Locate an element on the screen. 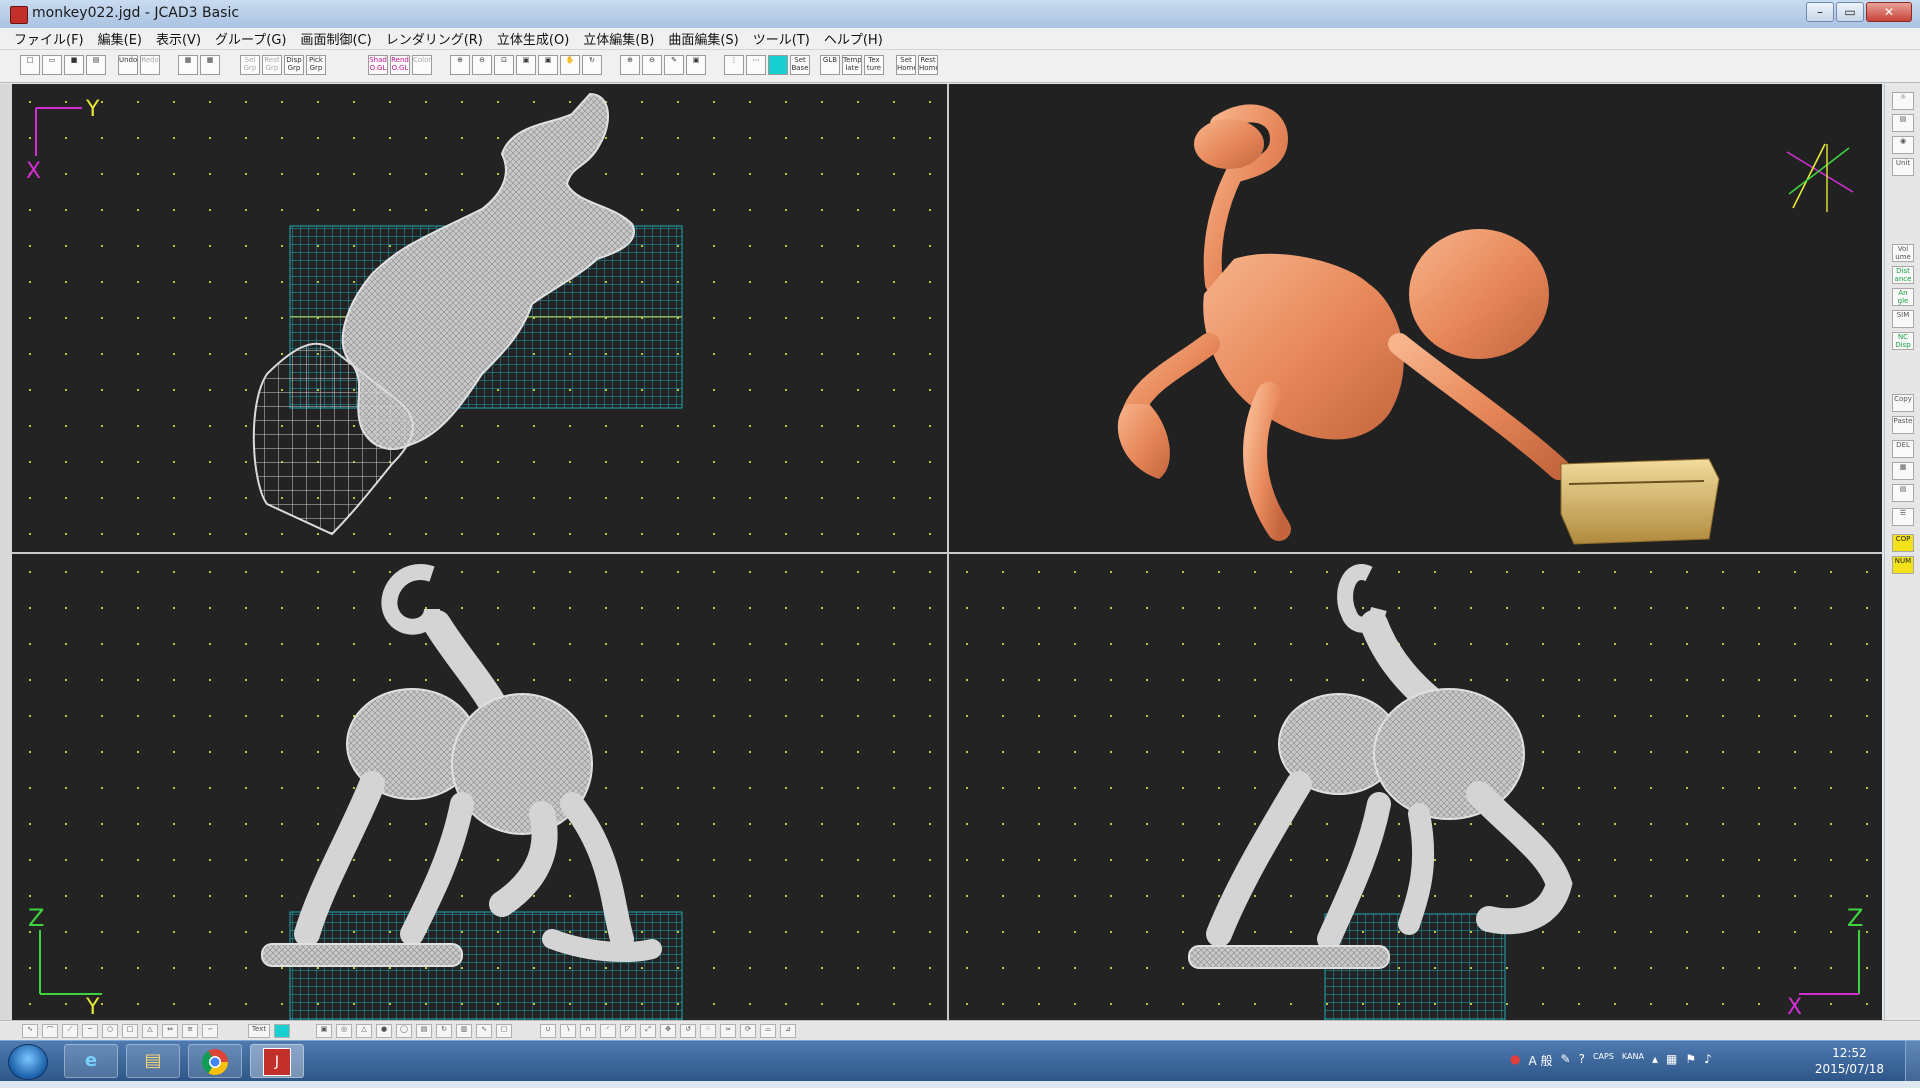 This screenshot has width=1920, height=1088. mirror-icon: ⇔ is located at coordinates (170, 1031).